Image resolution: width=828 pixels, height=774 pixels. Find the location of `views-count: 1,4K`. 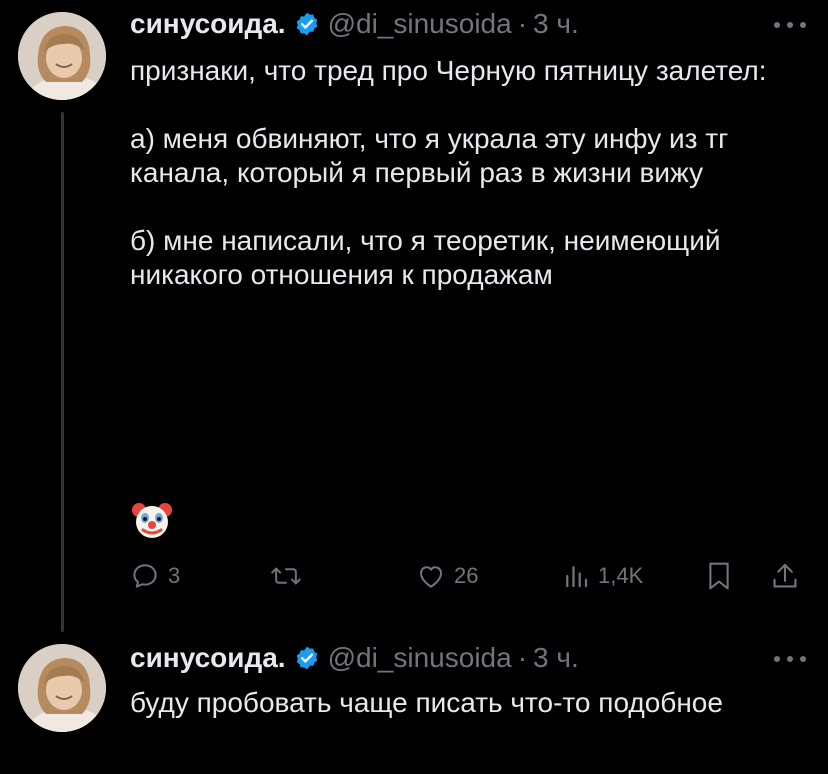

views-count: 1,4K is located at coordinates (621, 575).